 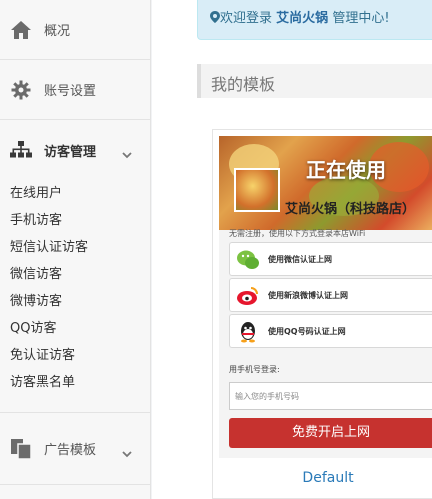 I want to click on template-name-link: Default, so click(x=322, y=478).